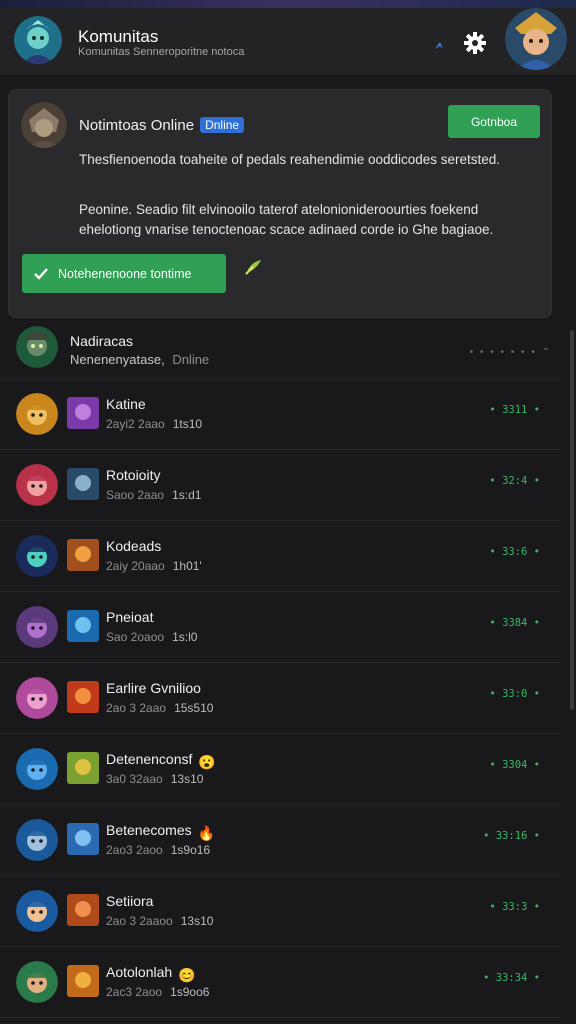  Describe the element at coordinates (514, 623) in the screenshot. I see `member-score: • 3384 •` at that location.